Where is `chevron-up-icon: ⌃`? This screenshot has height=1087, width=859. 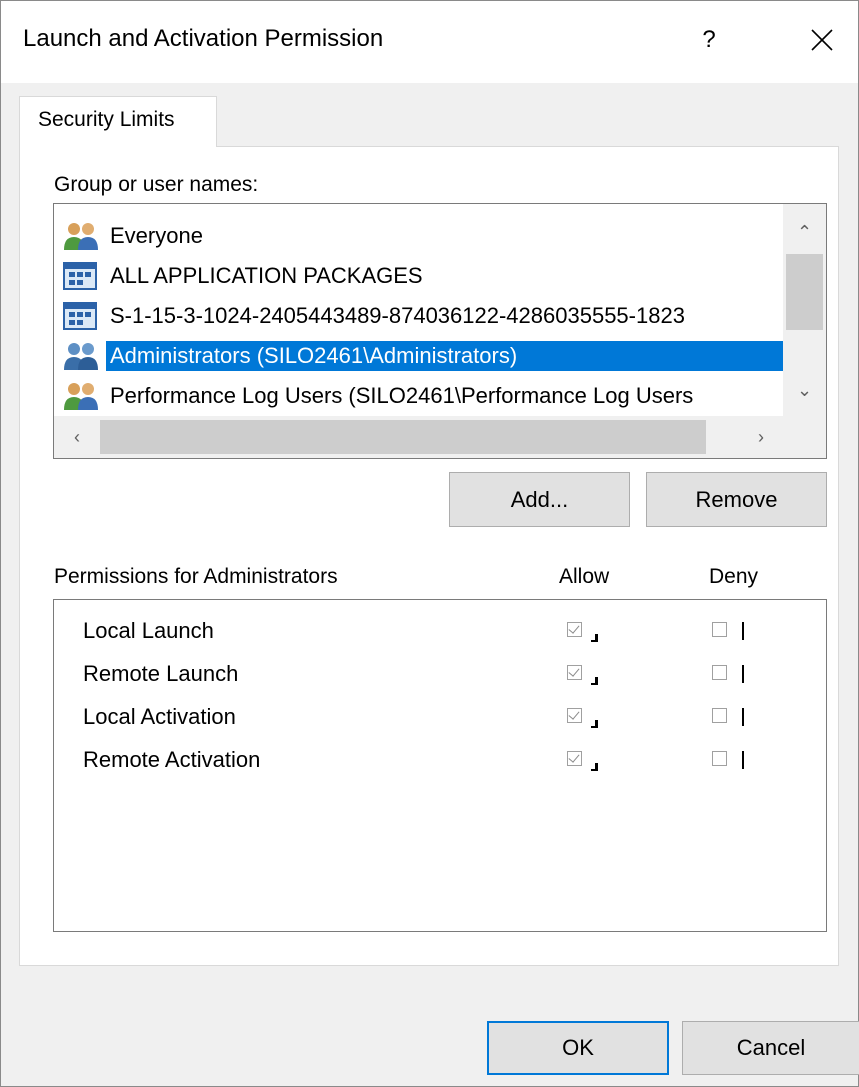 chevron-up-icon: ⌃ is located at coordinates (804, 232).